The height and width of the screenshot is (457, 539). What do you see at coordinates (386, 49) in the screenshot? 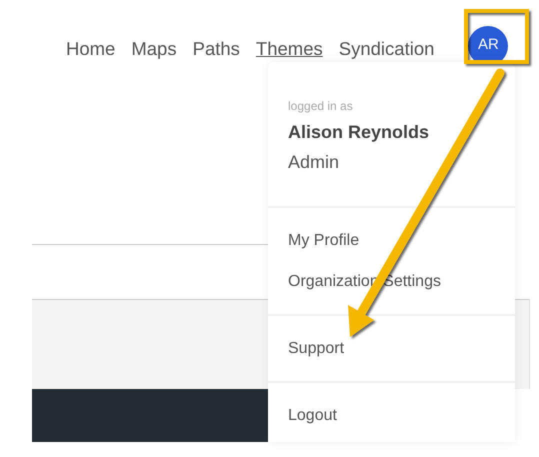
I see `nav-link: Syndication` at bounding box center [386, 49].